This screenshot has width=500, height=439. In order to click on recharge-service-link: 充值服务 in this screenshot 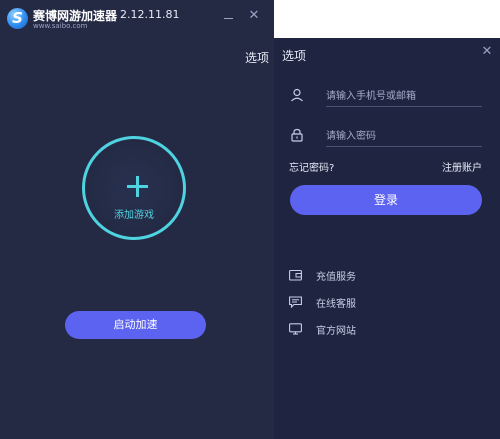, I will do `click(322, 275)`.